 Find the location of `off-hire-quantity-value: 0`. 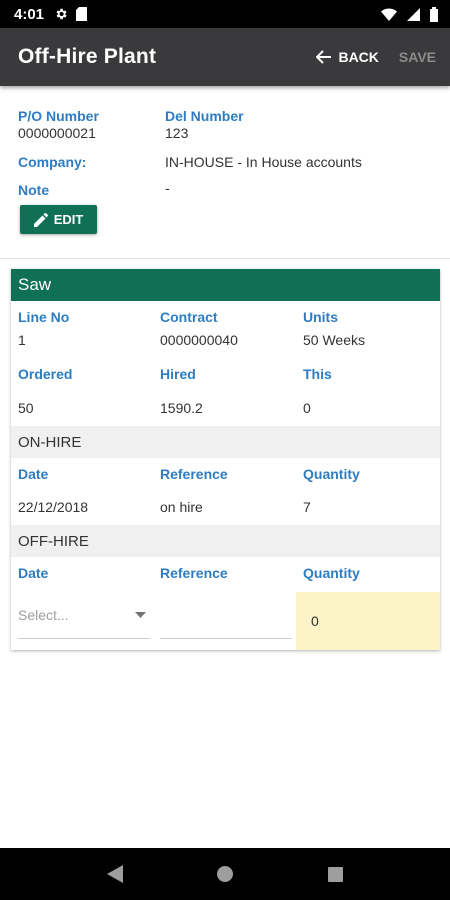

off-hire-quantity-value: 0 is located at coordinates (315, 621).